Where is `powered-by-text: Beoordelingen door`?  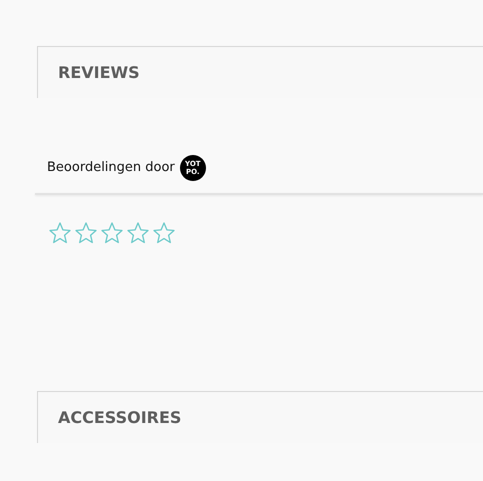
powered-by-text: Beoordelingen door is located at coordinates (111, 168).